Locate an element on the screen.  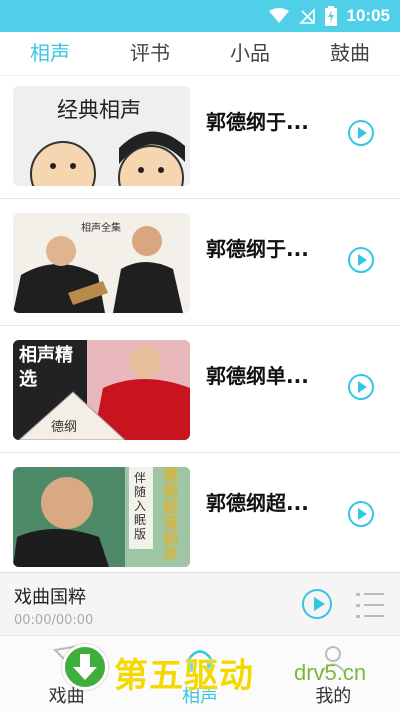
tab-pingshu: 评书 is located at coordinates (150, 53).